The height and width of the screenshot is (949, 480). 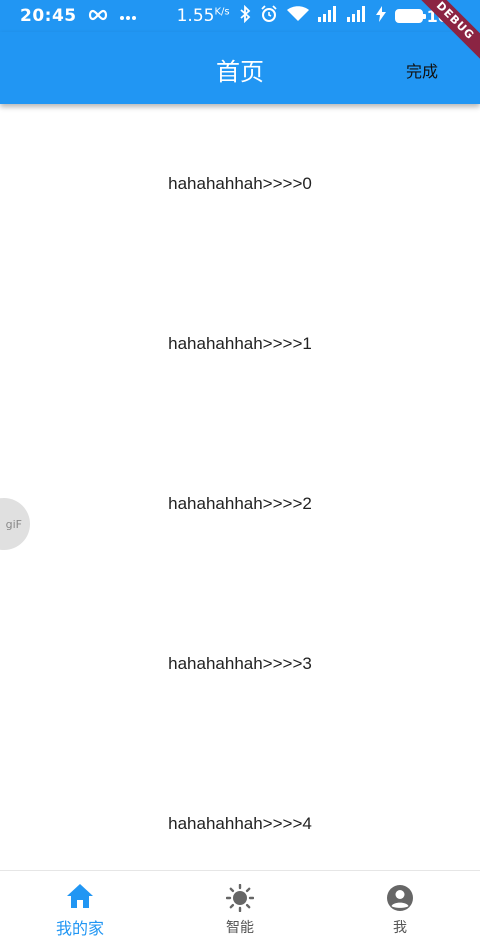 What do you see at coordinates (380, 16) in the screenshot?
I see `charging-bolt-icon` at bounding box center [380, 16].